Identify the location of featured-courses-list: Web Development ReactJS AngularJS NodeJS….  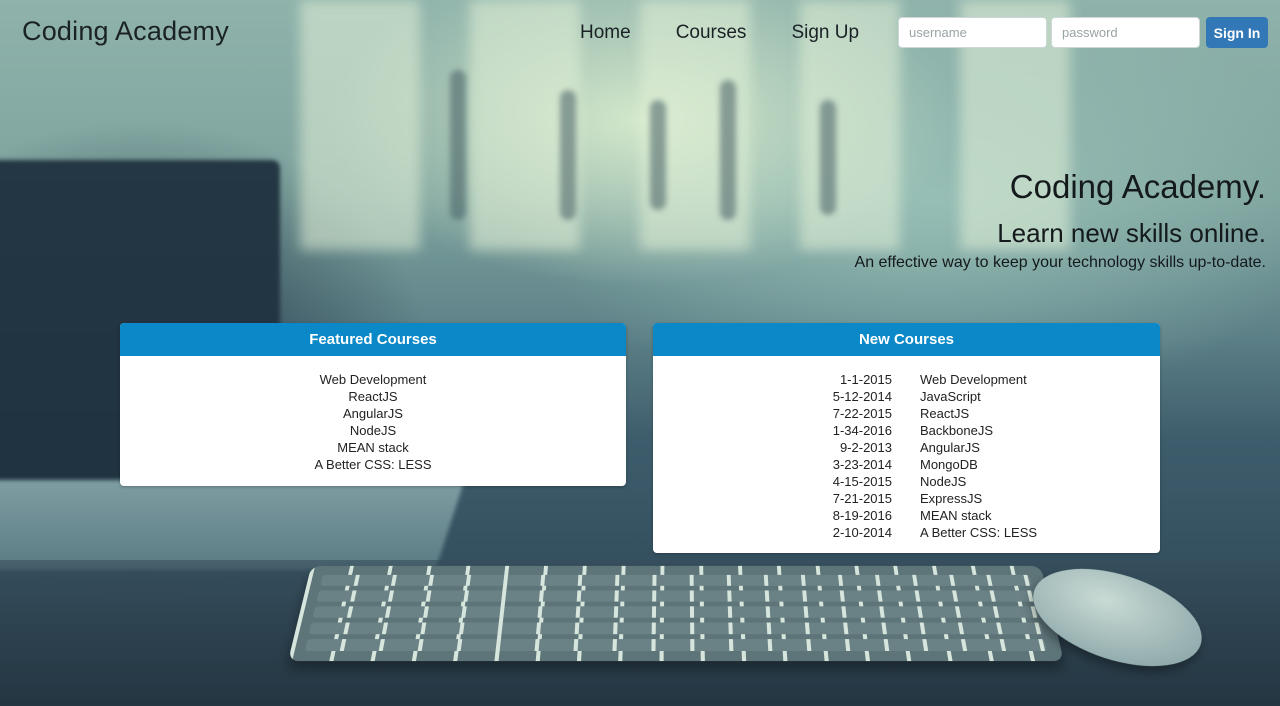
(373, 414).